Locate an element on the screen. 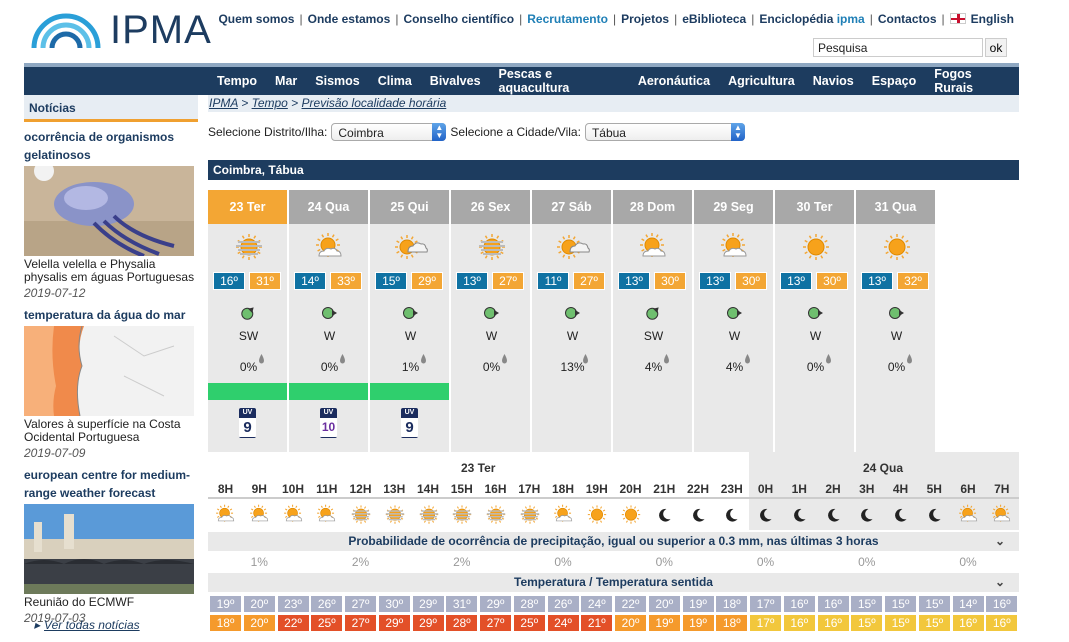 Image resolution: width=1069 pixels, height=642 pixels. hour-label: 21H is located at coordinates (664, 489).